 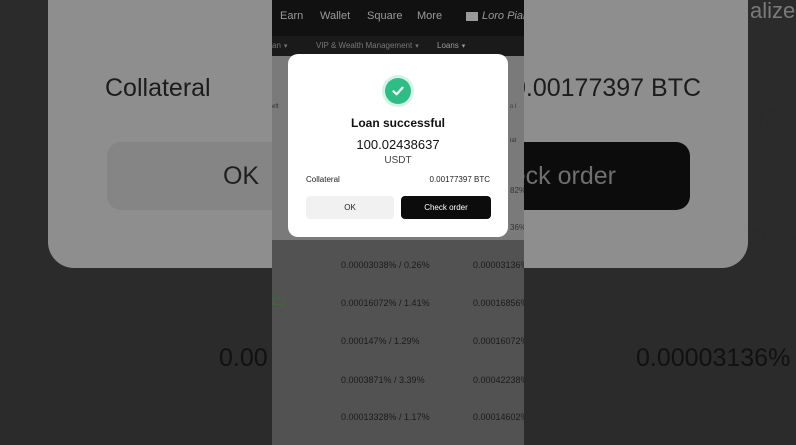 I want to click on nav-item-more: More, so click(x=429, y=16).